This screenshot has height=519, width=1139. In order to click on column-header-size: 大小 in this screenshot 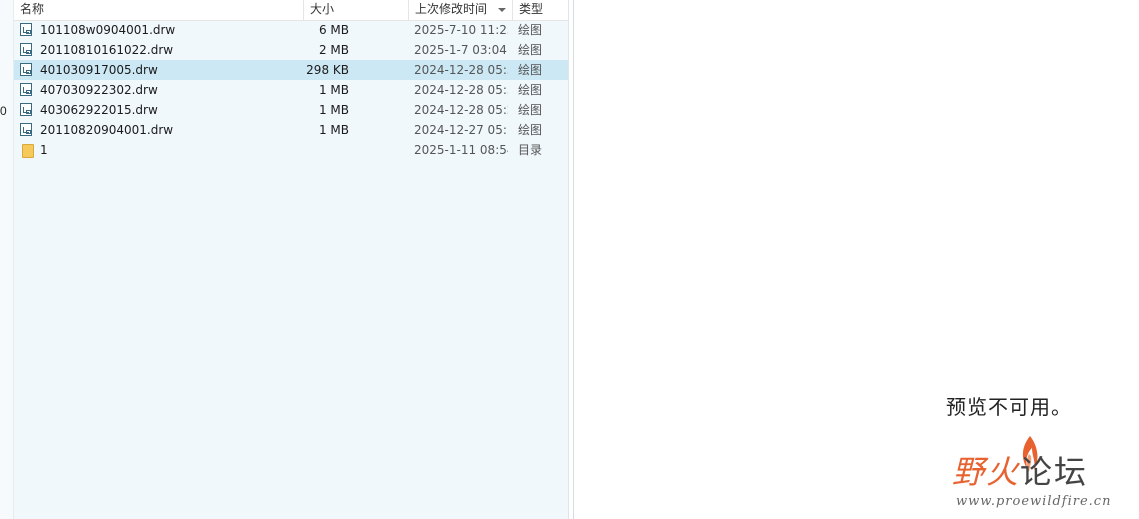, I will do `click(356, 10)`.